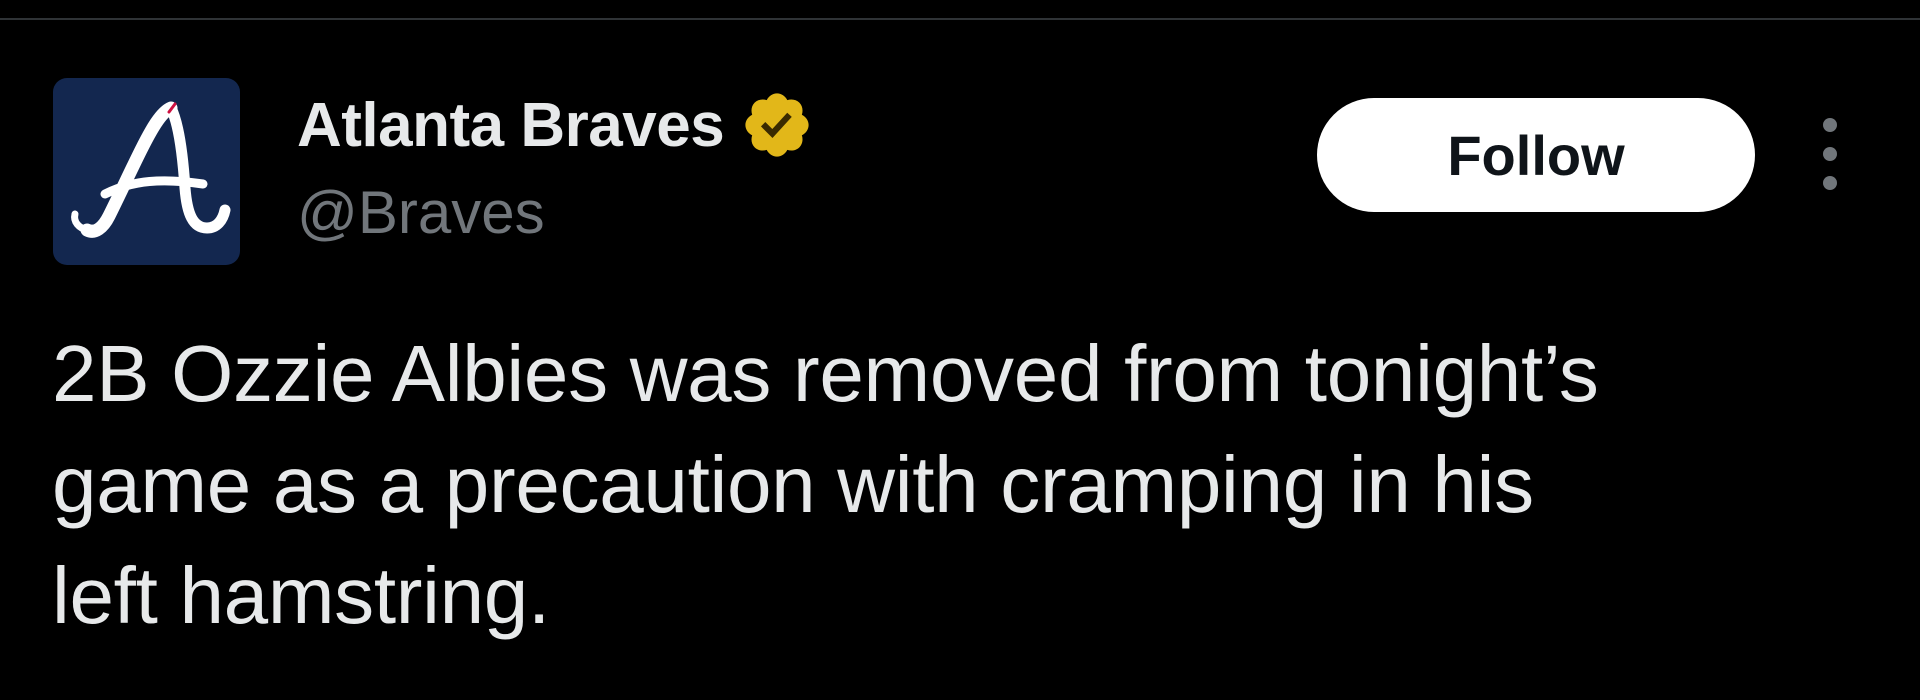  I want to click on top-divider, so click(960, 10).